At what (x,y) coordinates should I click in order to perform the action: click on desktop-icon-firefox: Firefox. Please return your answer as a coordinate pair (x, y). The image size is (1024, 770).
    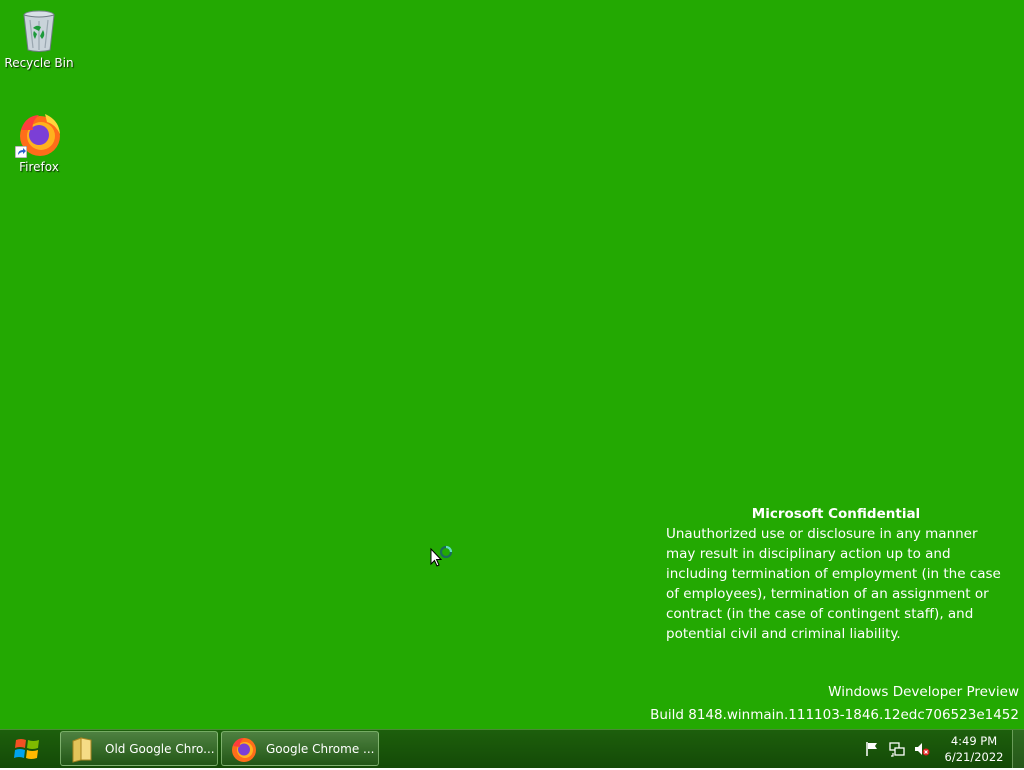
    Looking at the image, I should click on (39, 142).